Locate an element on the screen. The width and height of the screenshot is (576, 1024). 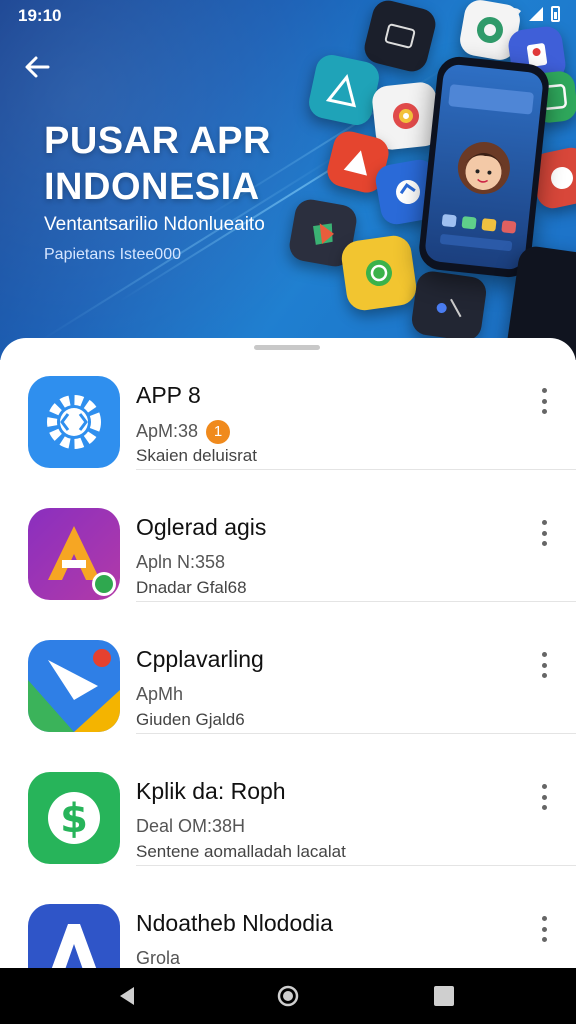
hero-title: PUSAR APR INDONESIA is located at coordinates (157, 164).